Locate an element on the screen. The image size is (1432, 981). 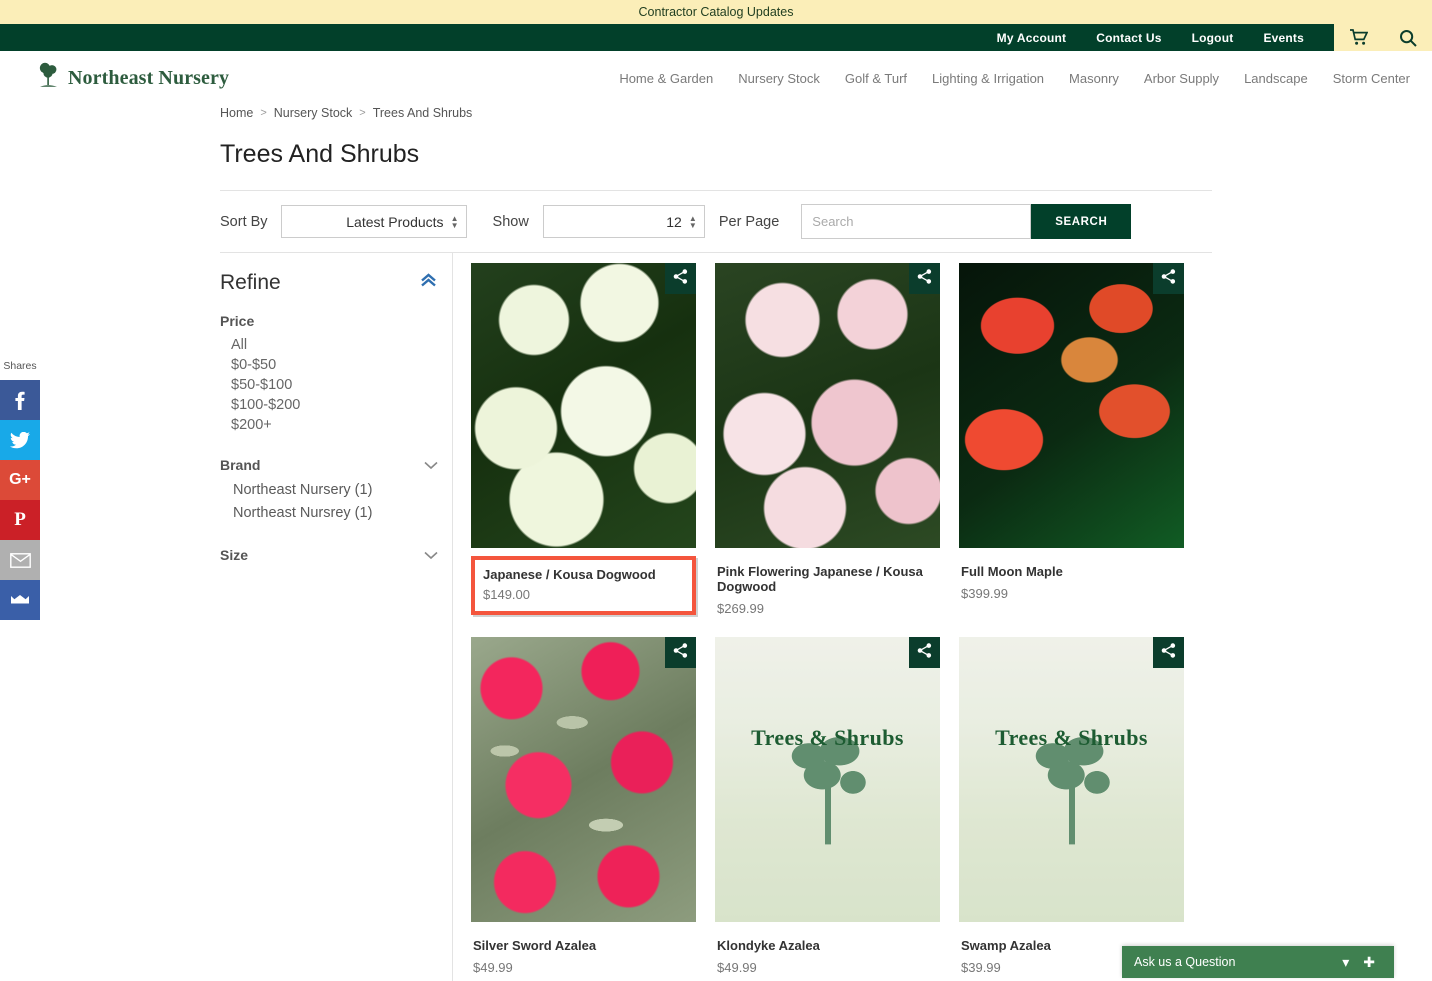
sort-by-select: Latest Products ▲ ▼ is located at coordinates (373, 221).